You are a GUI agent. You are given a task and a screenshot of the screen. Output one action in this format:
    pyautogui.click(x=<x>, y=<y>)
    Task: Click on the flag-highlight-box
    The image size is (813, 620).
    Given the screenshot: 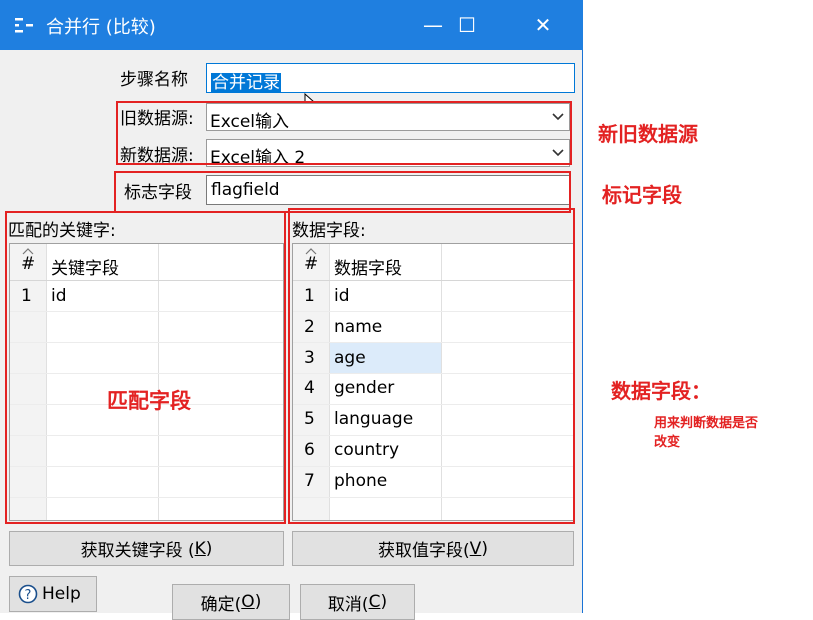 What is the action you would take?
    pyautogui.click(x=342, y=192)
    